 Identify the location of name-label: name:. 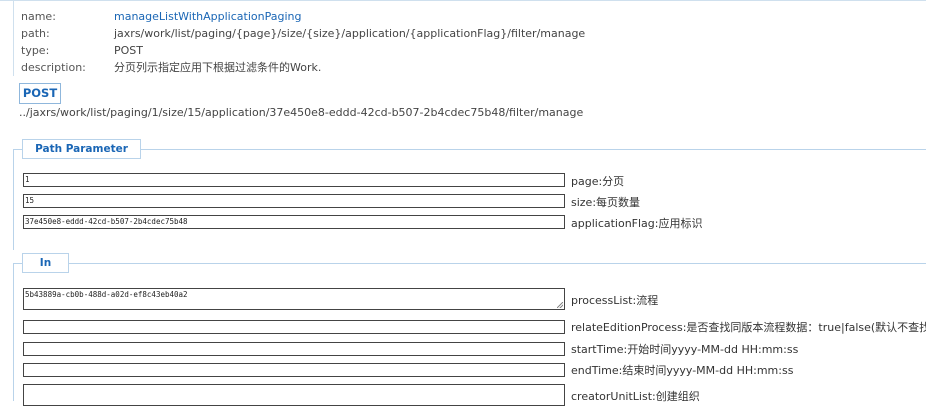
(38, 16).